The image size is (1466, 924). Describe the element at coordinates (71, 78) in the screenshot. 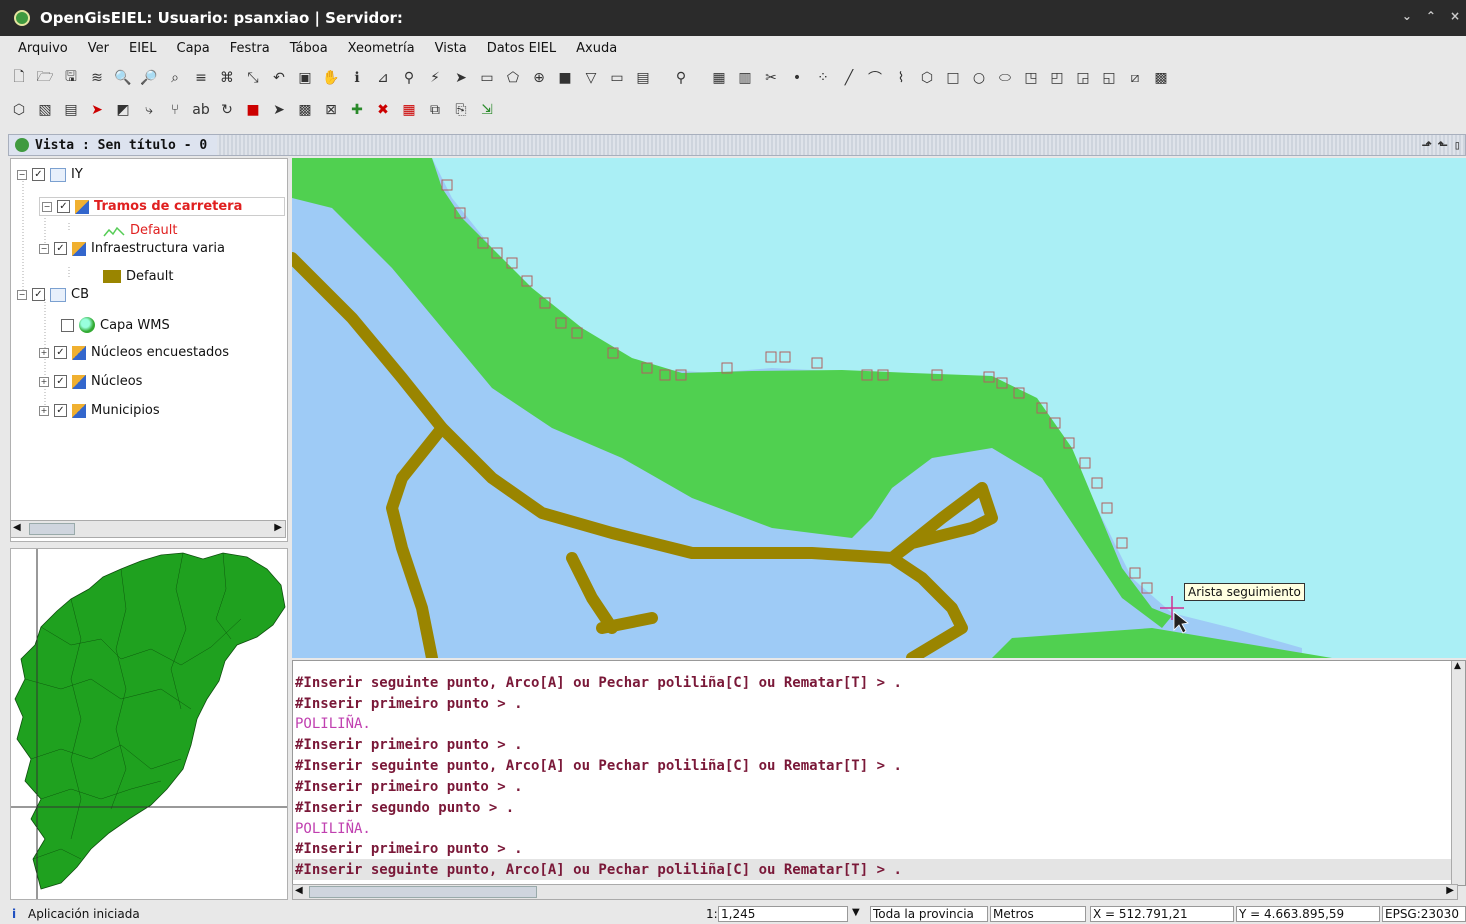

I see `save-icon: 🖫` at that location.